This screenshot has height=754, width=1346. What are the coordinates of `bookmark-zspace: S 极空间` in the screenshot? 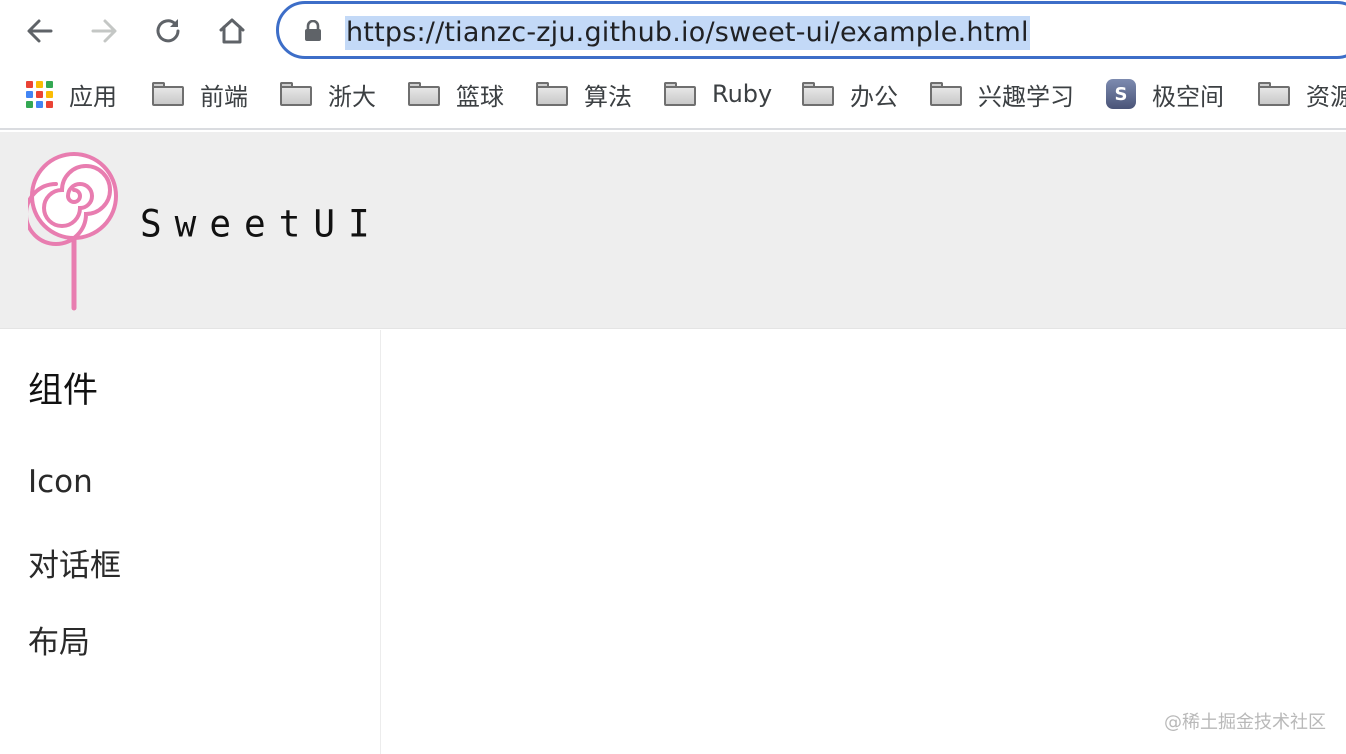 It's located at (1165, 94).